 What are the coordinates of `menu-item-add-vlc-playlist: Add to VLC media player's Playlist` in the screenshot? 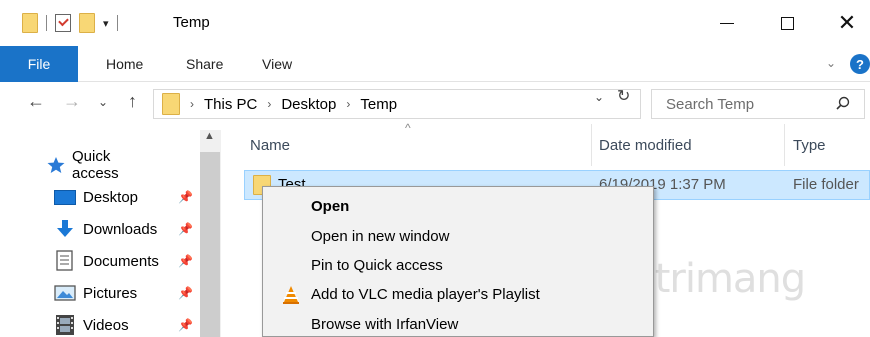 It's located at (425, 294).